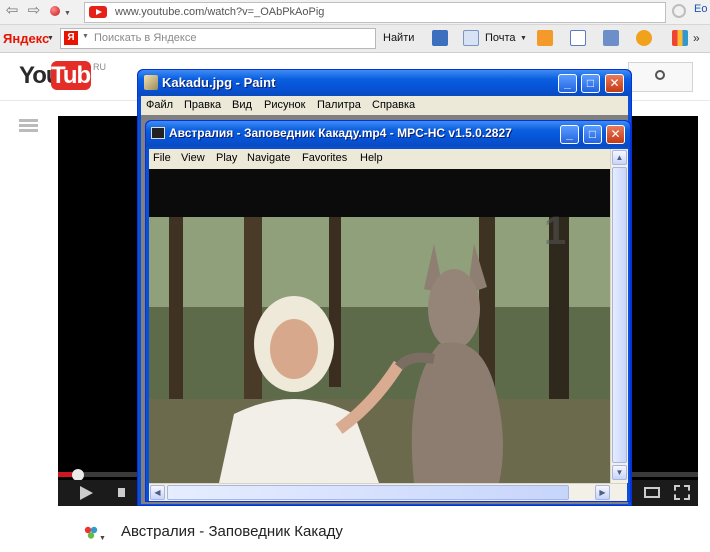 This screenshot has width=710, height=552. I want to click on vertical-scroll-thumb, so click(619, 315).